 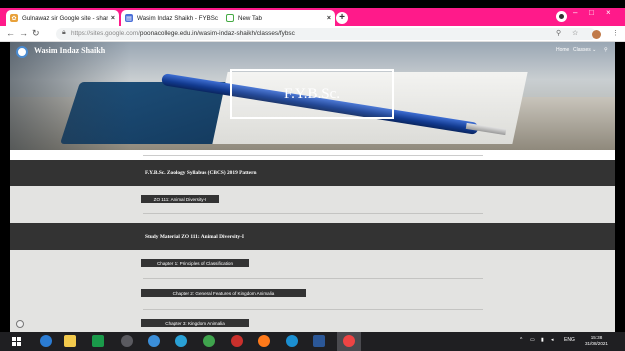 What do you see at coordinates (561, 16) in the screenshot?
I see `profile-icon` at bounding box center [561, 16].